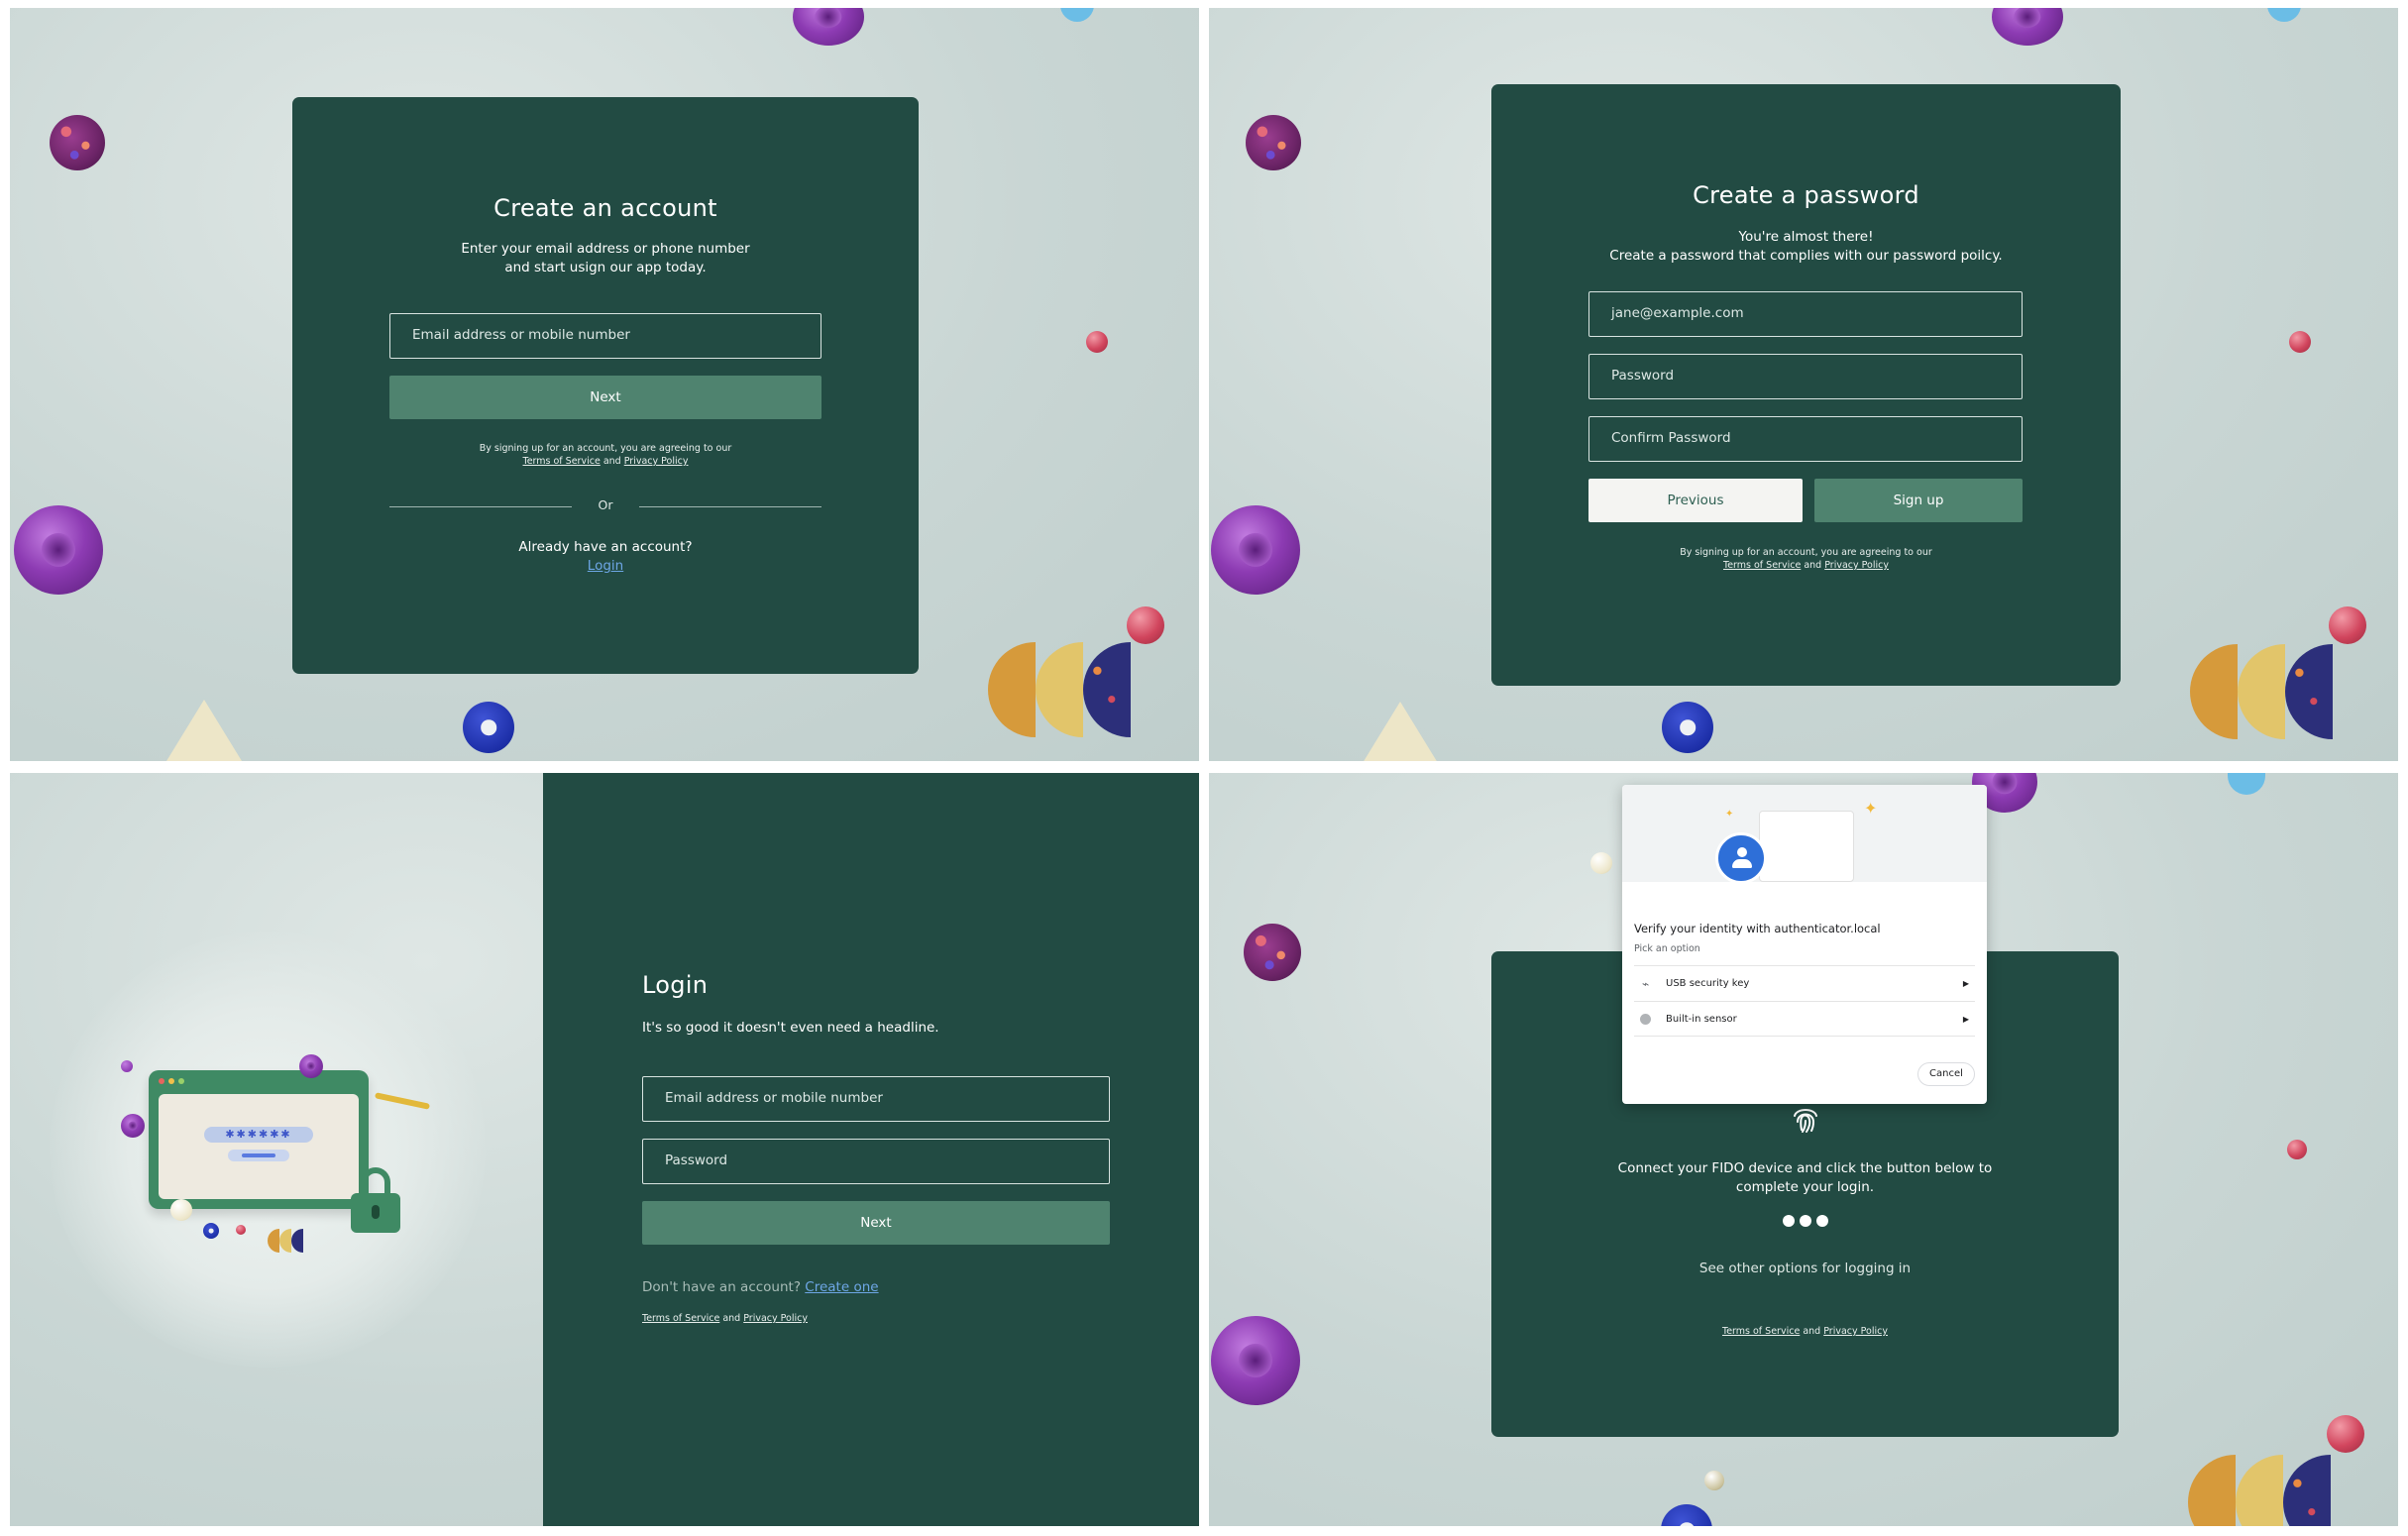 The image size is (2408, 1536). Describe the element at coordinates (1805, 439) in the screenshot. I see `confirm-password-field: Confirm Password` at that location.